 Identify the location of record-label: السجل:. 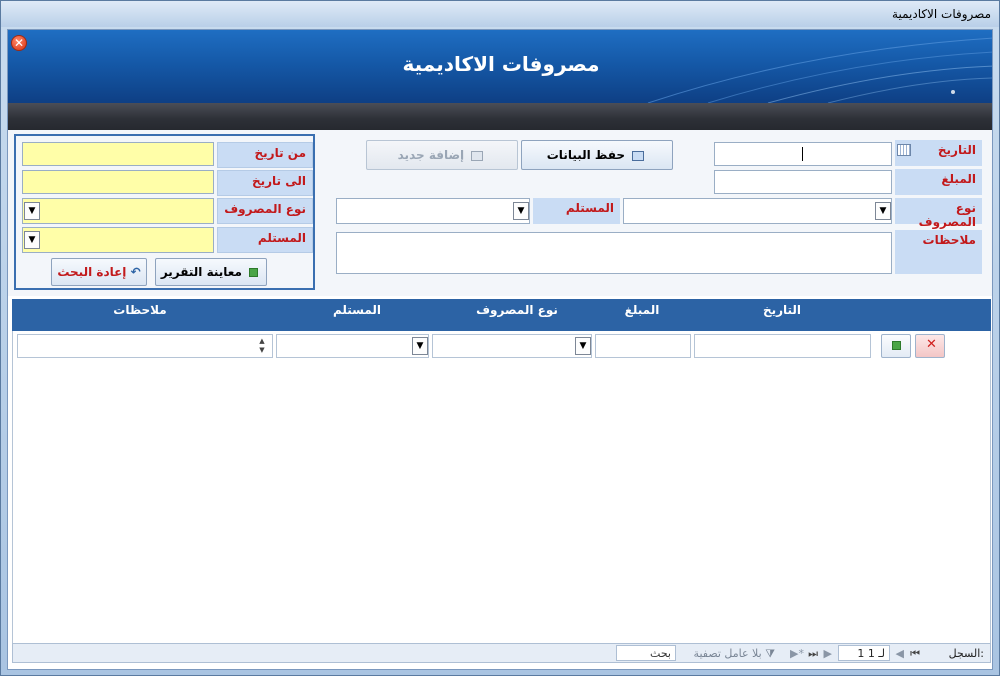
(966, 653).